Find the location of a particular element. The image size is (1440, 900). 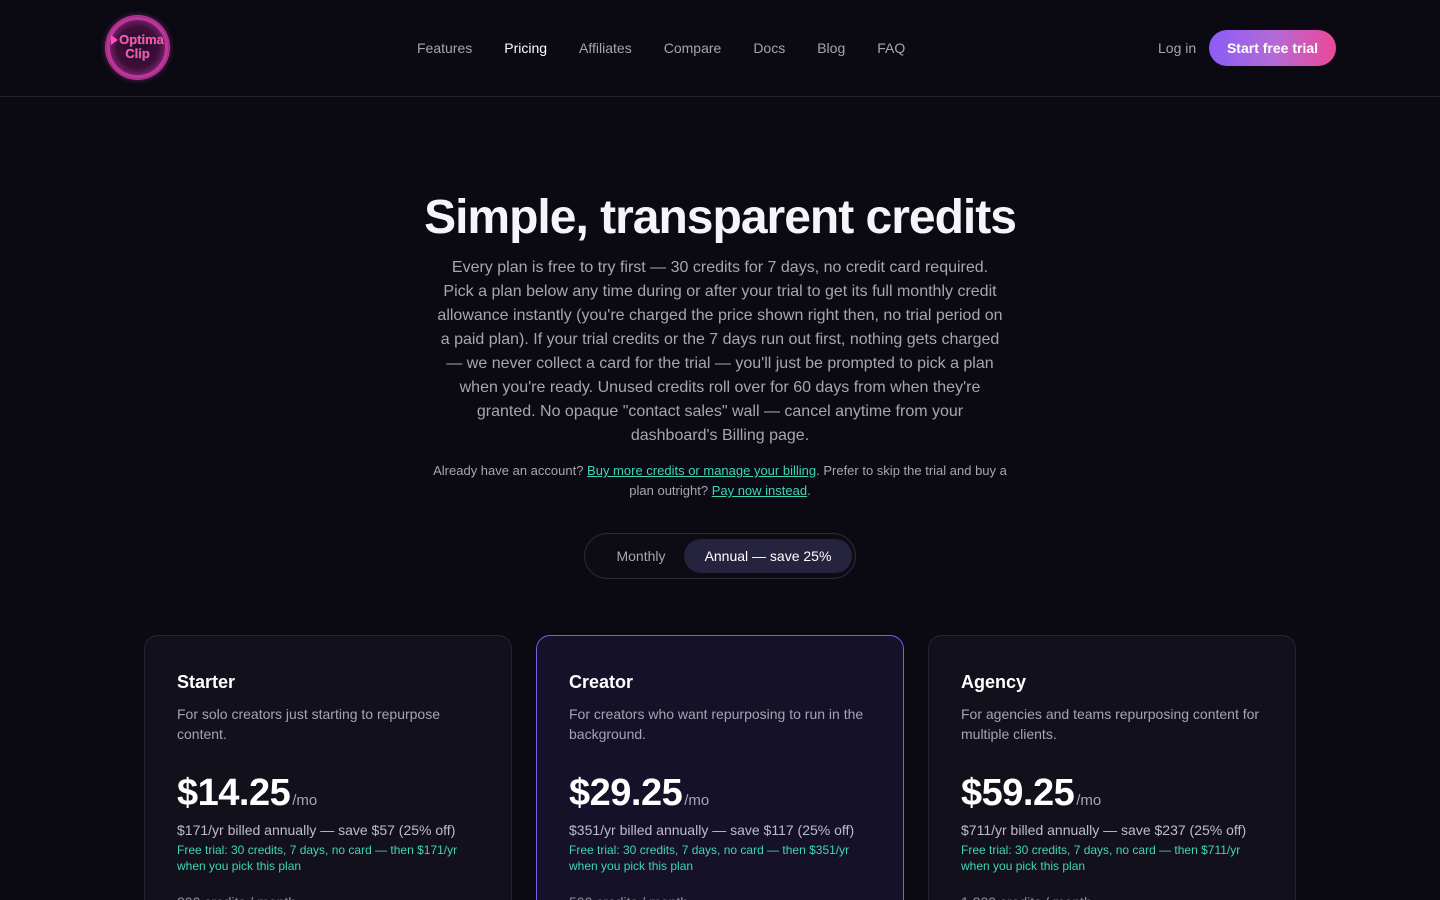

logo-text-line-2: Clip is located at coordinates (137, 53).